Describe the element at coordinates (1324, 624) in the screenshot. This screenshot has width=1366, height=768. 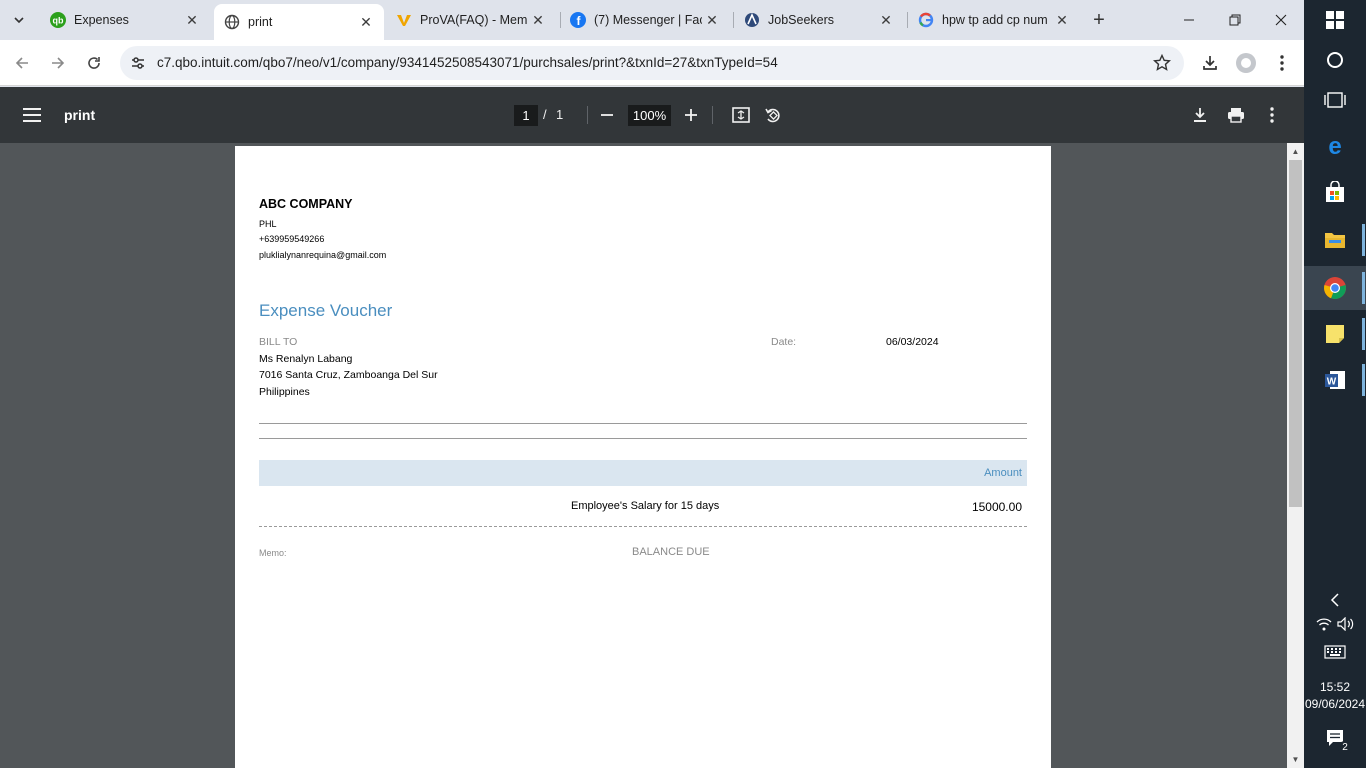
I see `wifi-icon` at that location.